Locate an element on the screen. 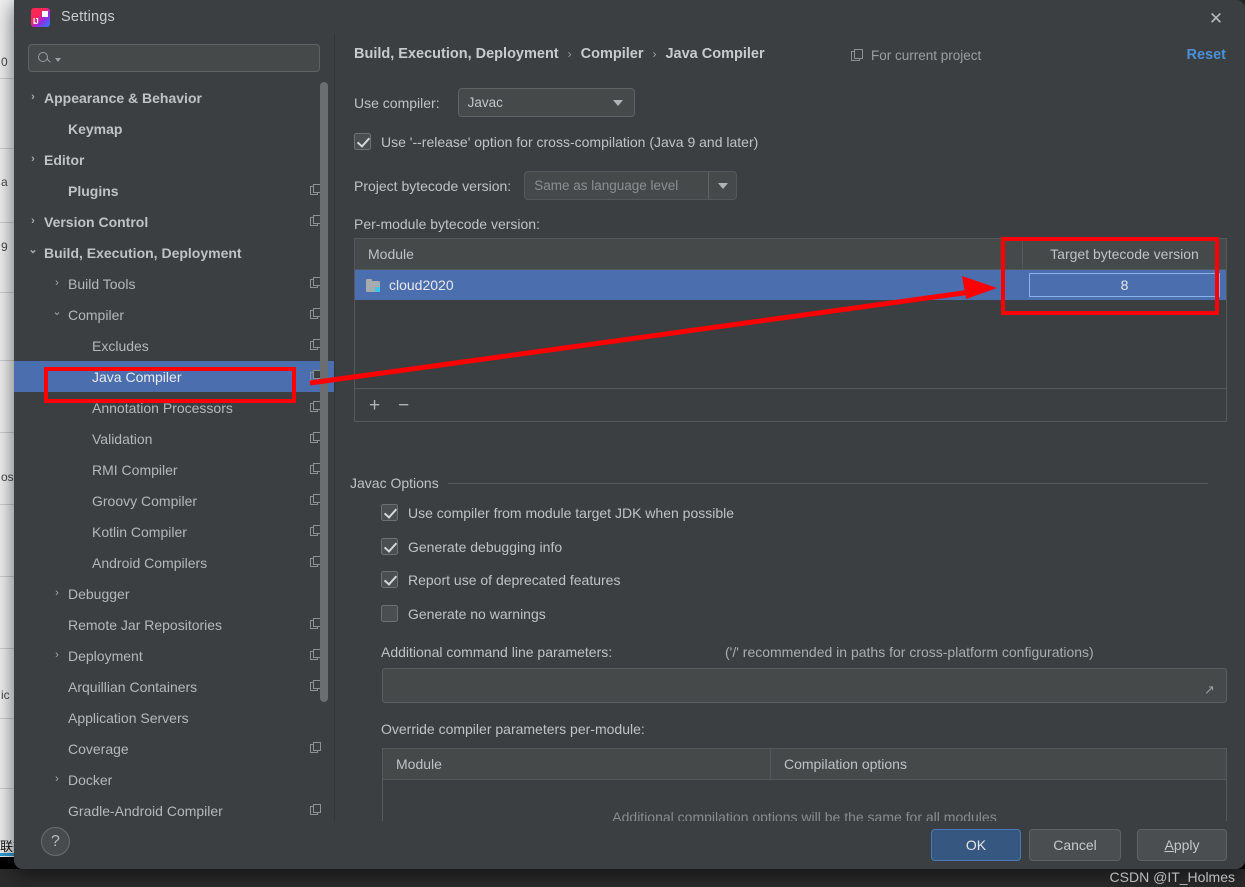 This screenshot has width=1245, height=887. ok-button: OK is located at coordinates (976, 845).